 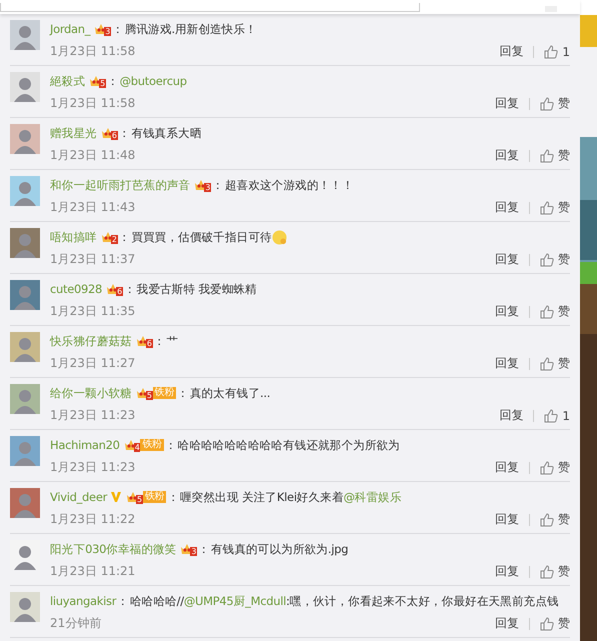 I want to click on comment-text: 哈哈哈哈哈哈哈哈哈有钱还就那个为所欲为, so click(x=289, y=445).